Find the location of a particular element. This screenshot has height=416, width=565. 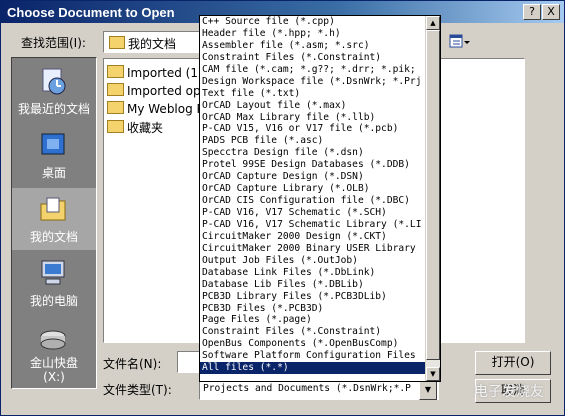

help-button: ? is located at coordinates (532, 12).